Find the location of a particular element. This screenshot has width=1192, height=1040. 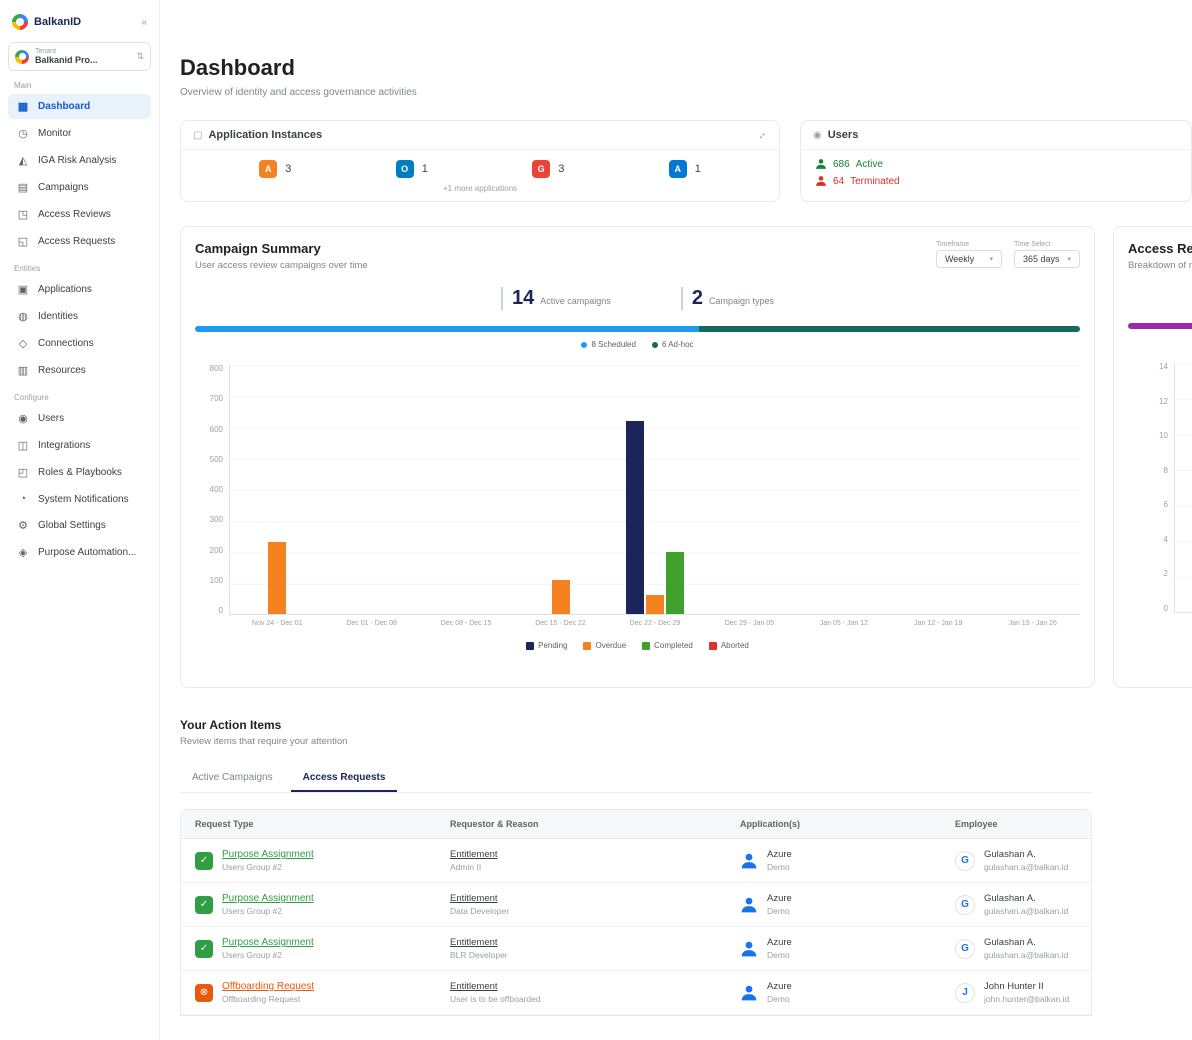

x-axis-label: Jan 05 - Jan 12 is located at coordinates (843, 623).